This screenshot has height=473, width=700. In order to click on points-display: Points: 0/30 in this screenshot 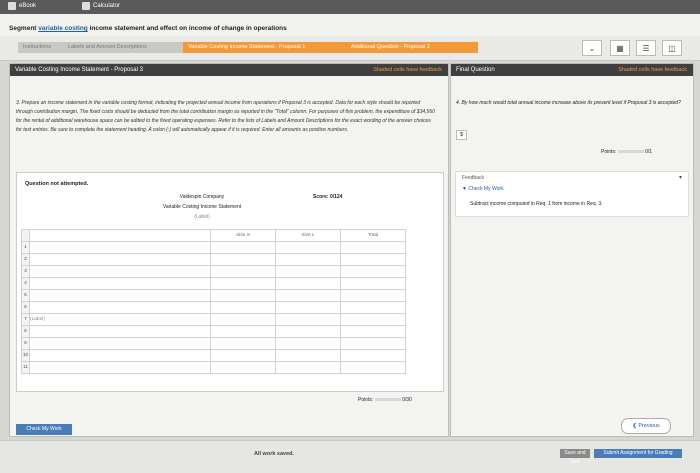, I will do `click(385, 400)`.